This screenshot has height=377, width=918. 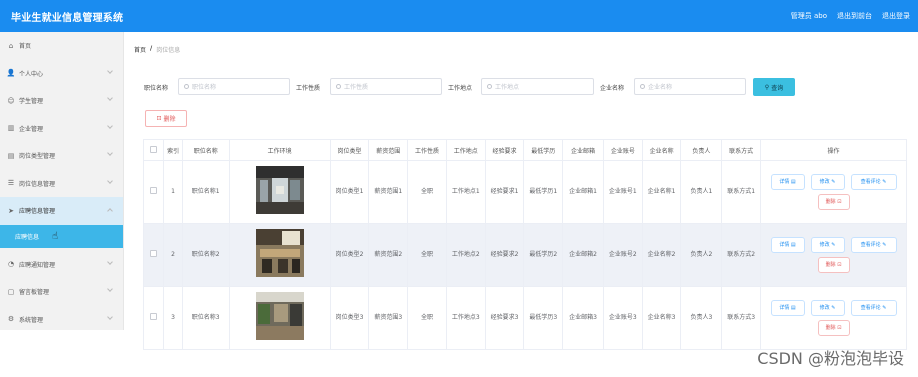 I want to click on office-photo, so click(x=279, y=253).